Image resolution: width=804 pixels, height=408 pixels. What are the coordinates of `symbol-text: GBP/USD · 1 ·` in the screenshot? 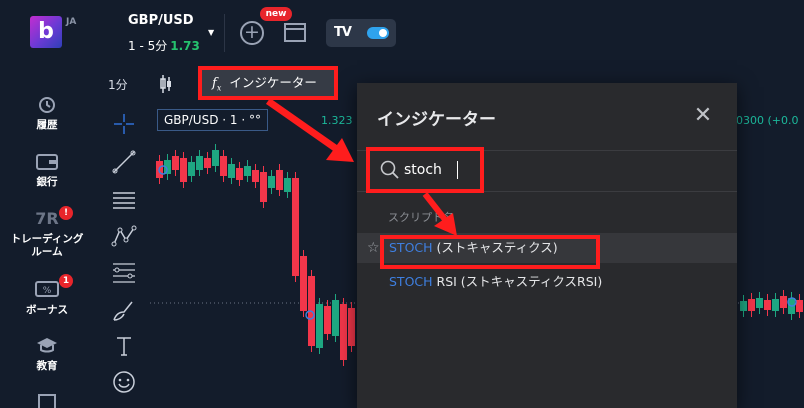 It's located at (206, 120).